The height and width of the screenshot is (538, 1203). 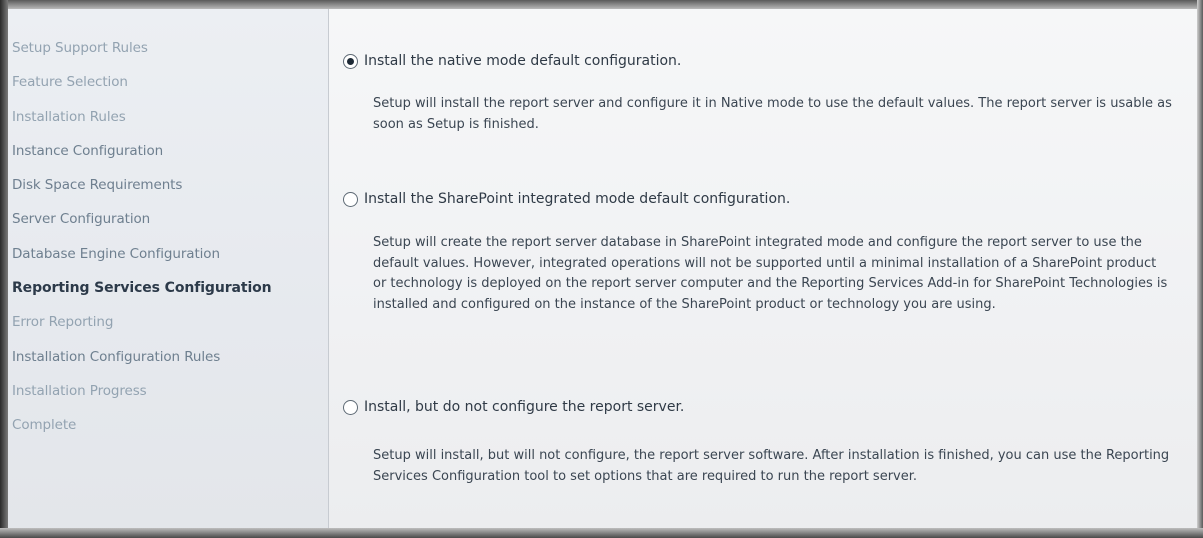 What do you see at coordinates (170, 82) in the screenshot?
I see `sidebar-item-feature-selection: Feature Selection` at bounding box center [170, 82].